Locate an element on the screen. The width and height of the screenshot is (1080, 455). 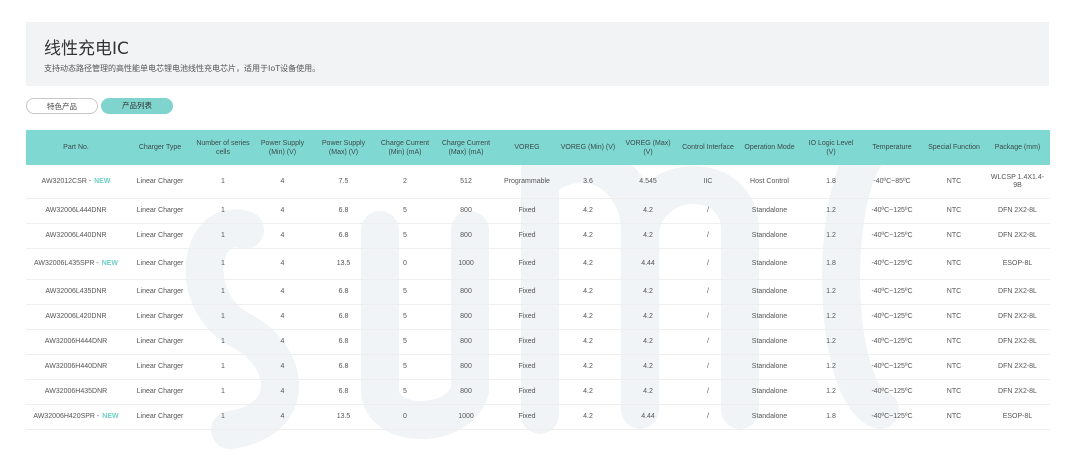
part-number: AW32012CSR is located at coordinates (64, 181).